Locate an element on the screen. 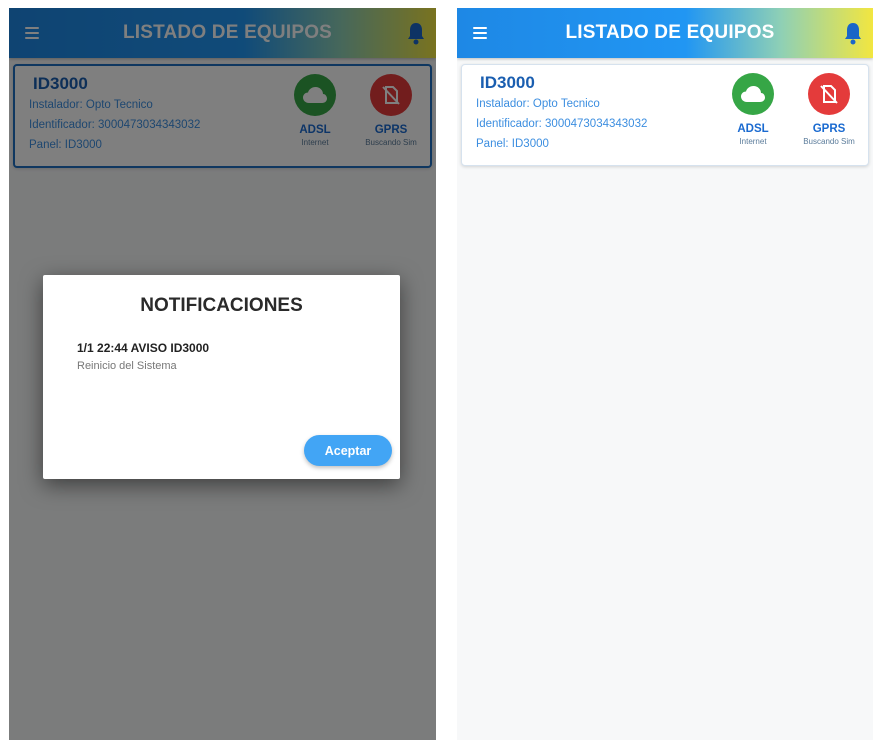 The width and height of the screenshot is (874, 740). adsl-label: ADSL is located at coordinates (753, 129).